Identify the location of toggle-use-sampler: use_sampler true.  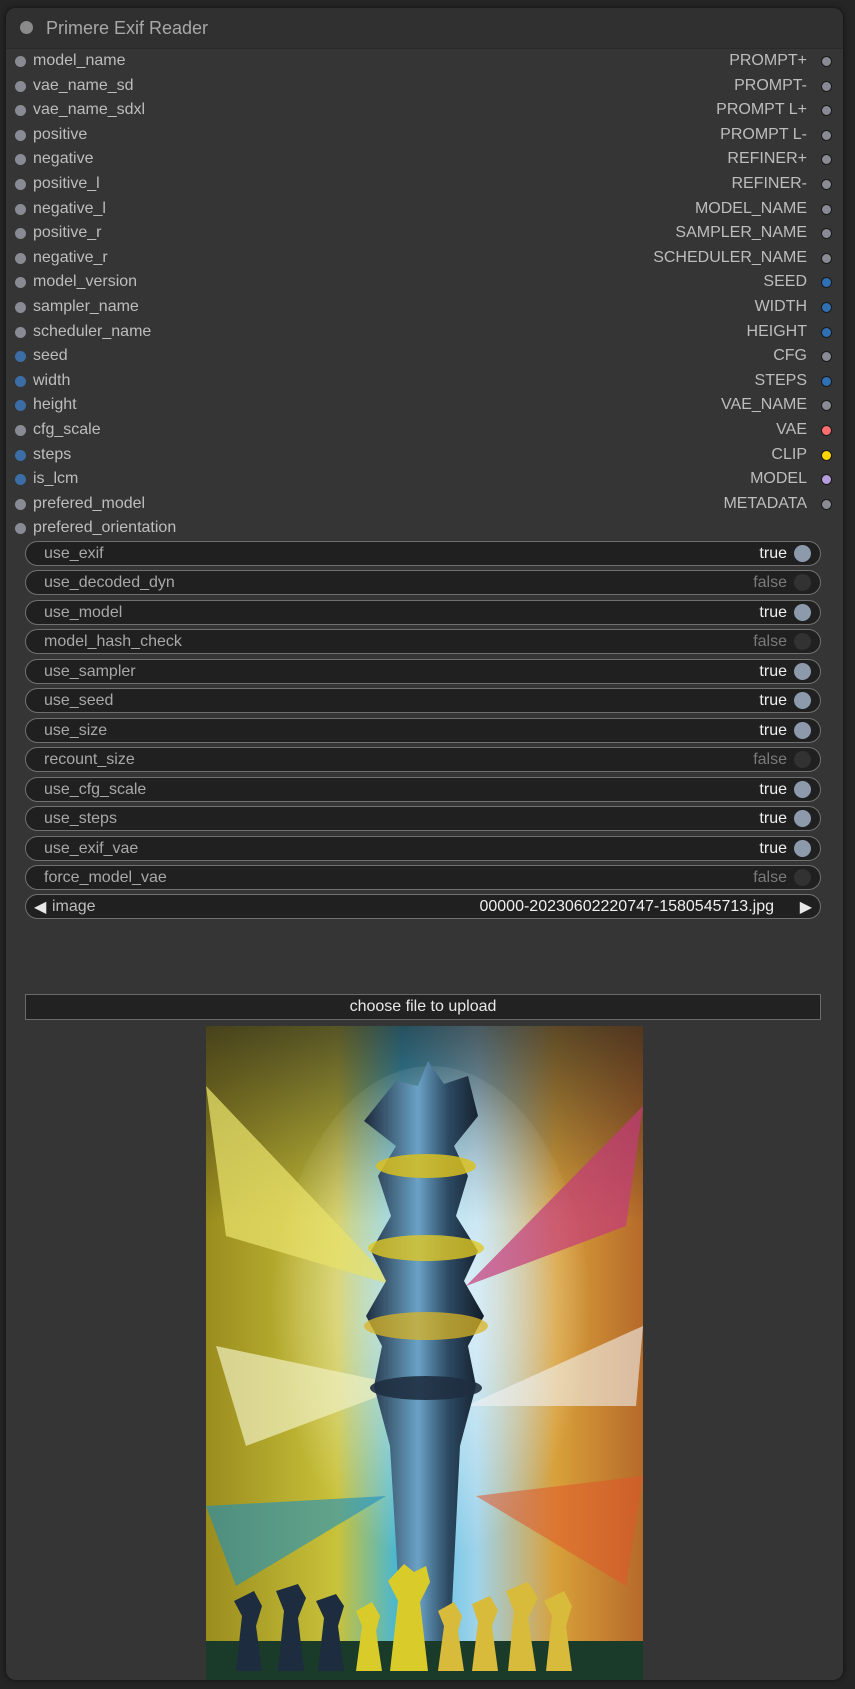
(423, 671).